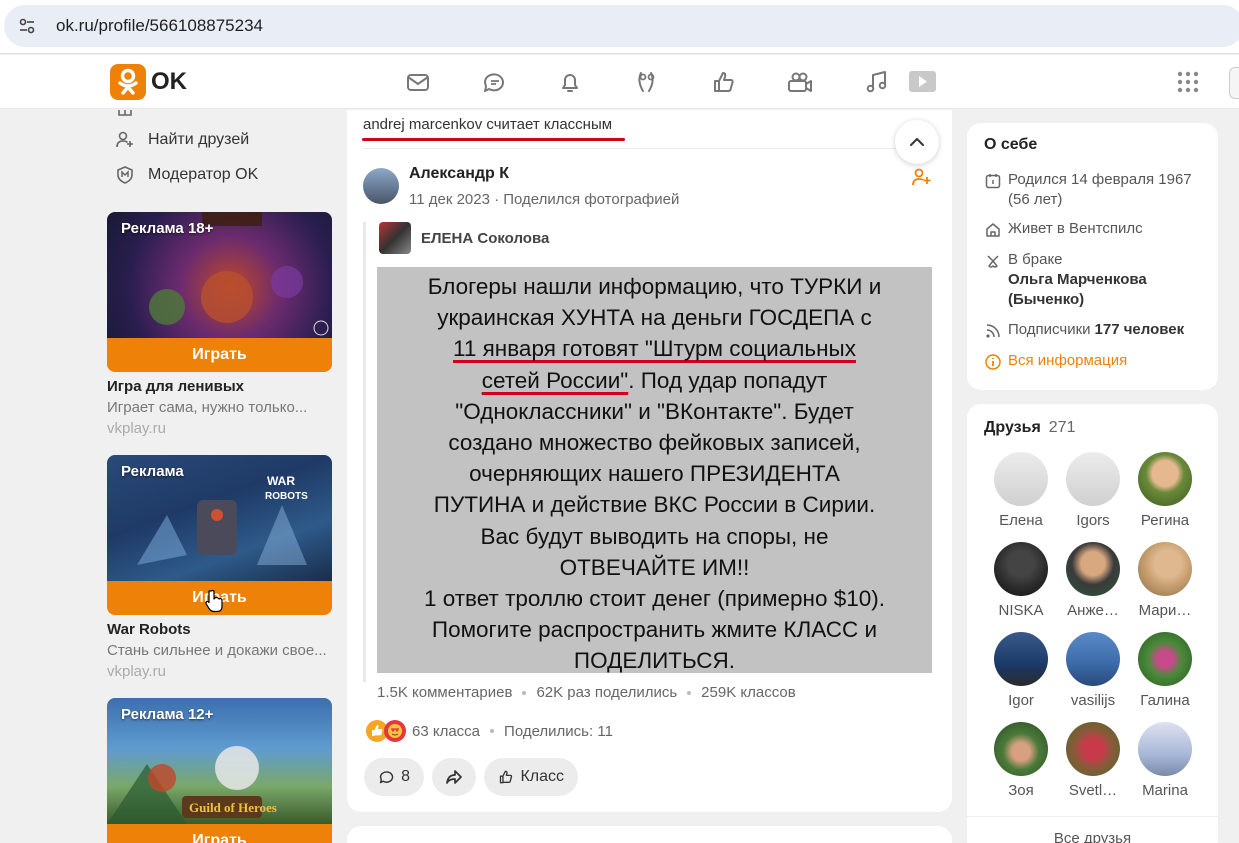 The height and width of the screenshot is (843, 1239). Describe the element at coordinates (506, 777) in the screenshot. I see `thumbs-up-icon` at that location.